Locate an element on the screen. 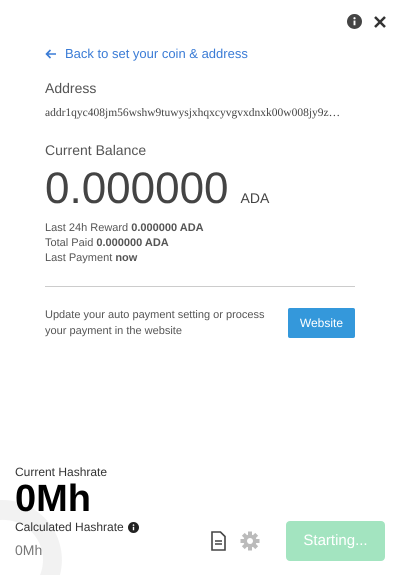 This screenshot has width=400, height=575. calculated-hashrate-value: 0Mh is located at coordinates (29, 550).